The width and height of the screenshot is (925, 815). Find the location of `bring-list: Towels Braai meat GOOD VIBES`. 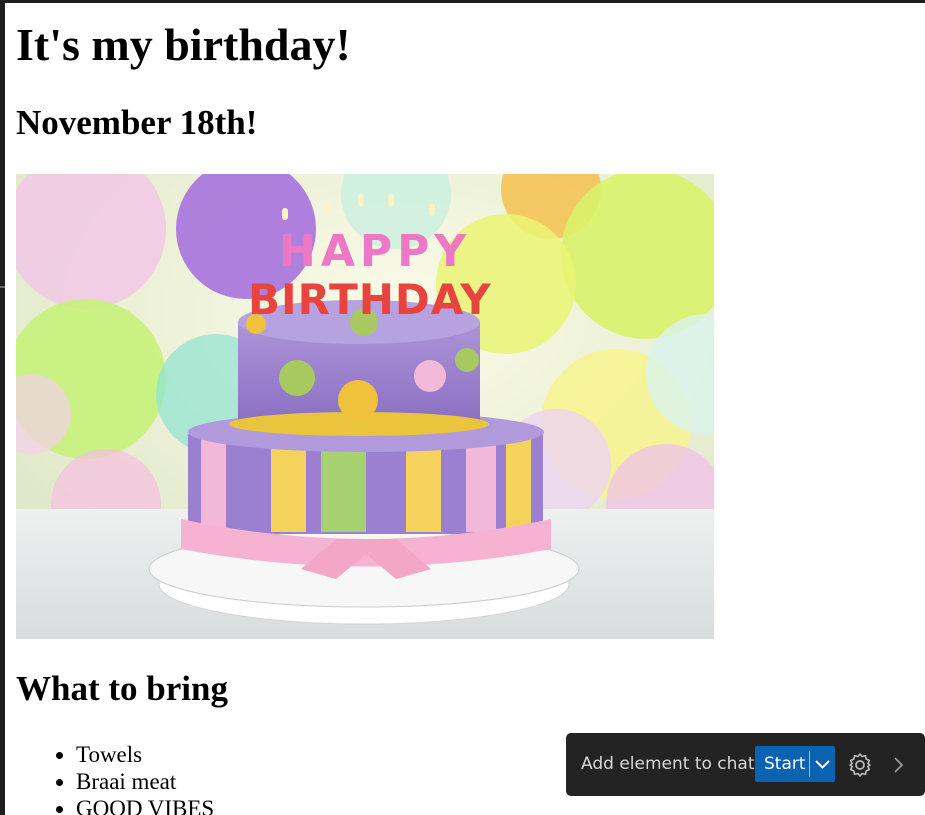

bring-list: Towels Braai meat GOOD VIBES is located at coordinates (115, 778).